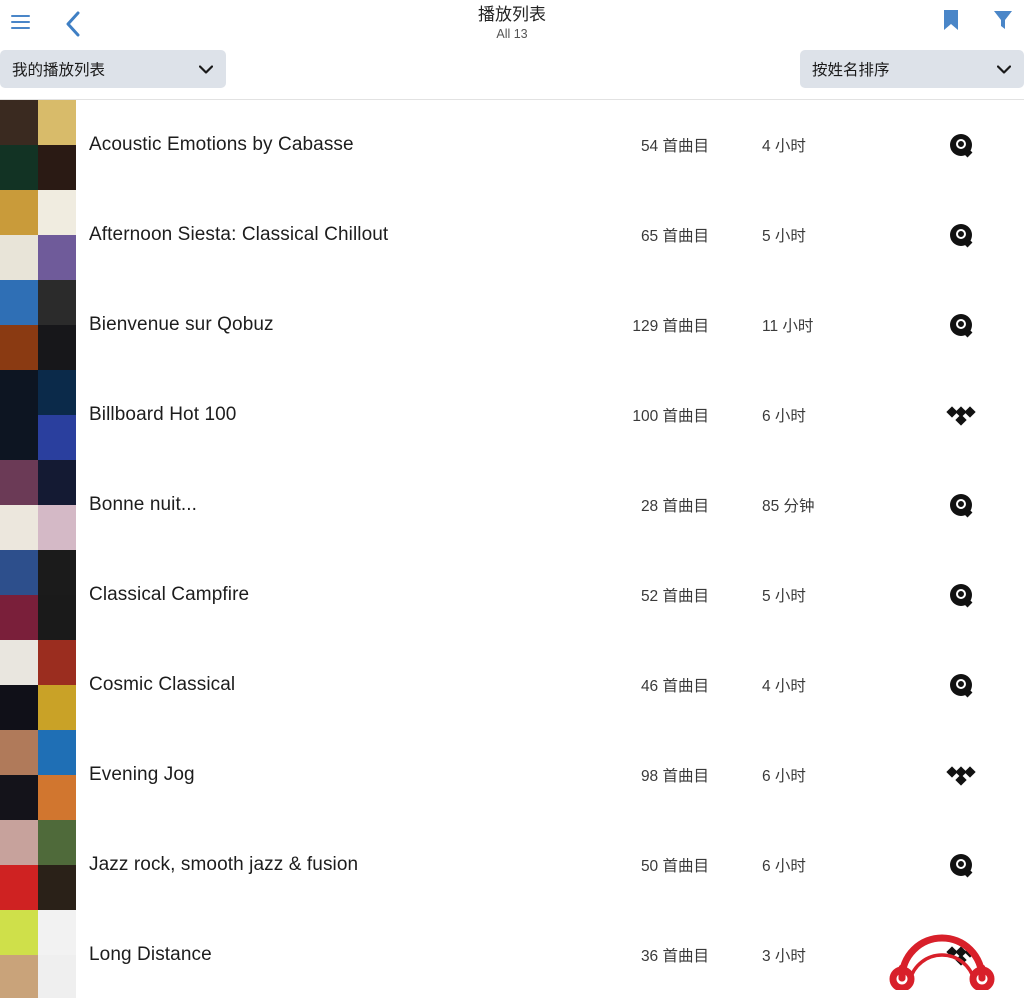  What do you see at coordinates (674, 506) in the screenshot?
I see `playlist-track-count: 28 首曲目` at bounding box center [674, 506].